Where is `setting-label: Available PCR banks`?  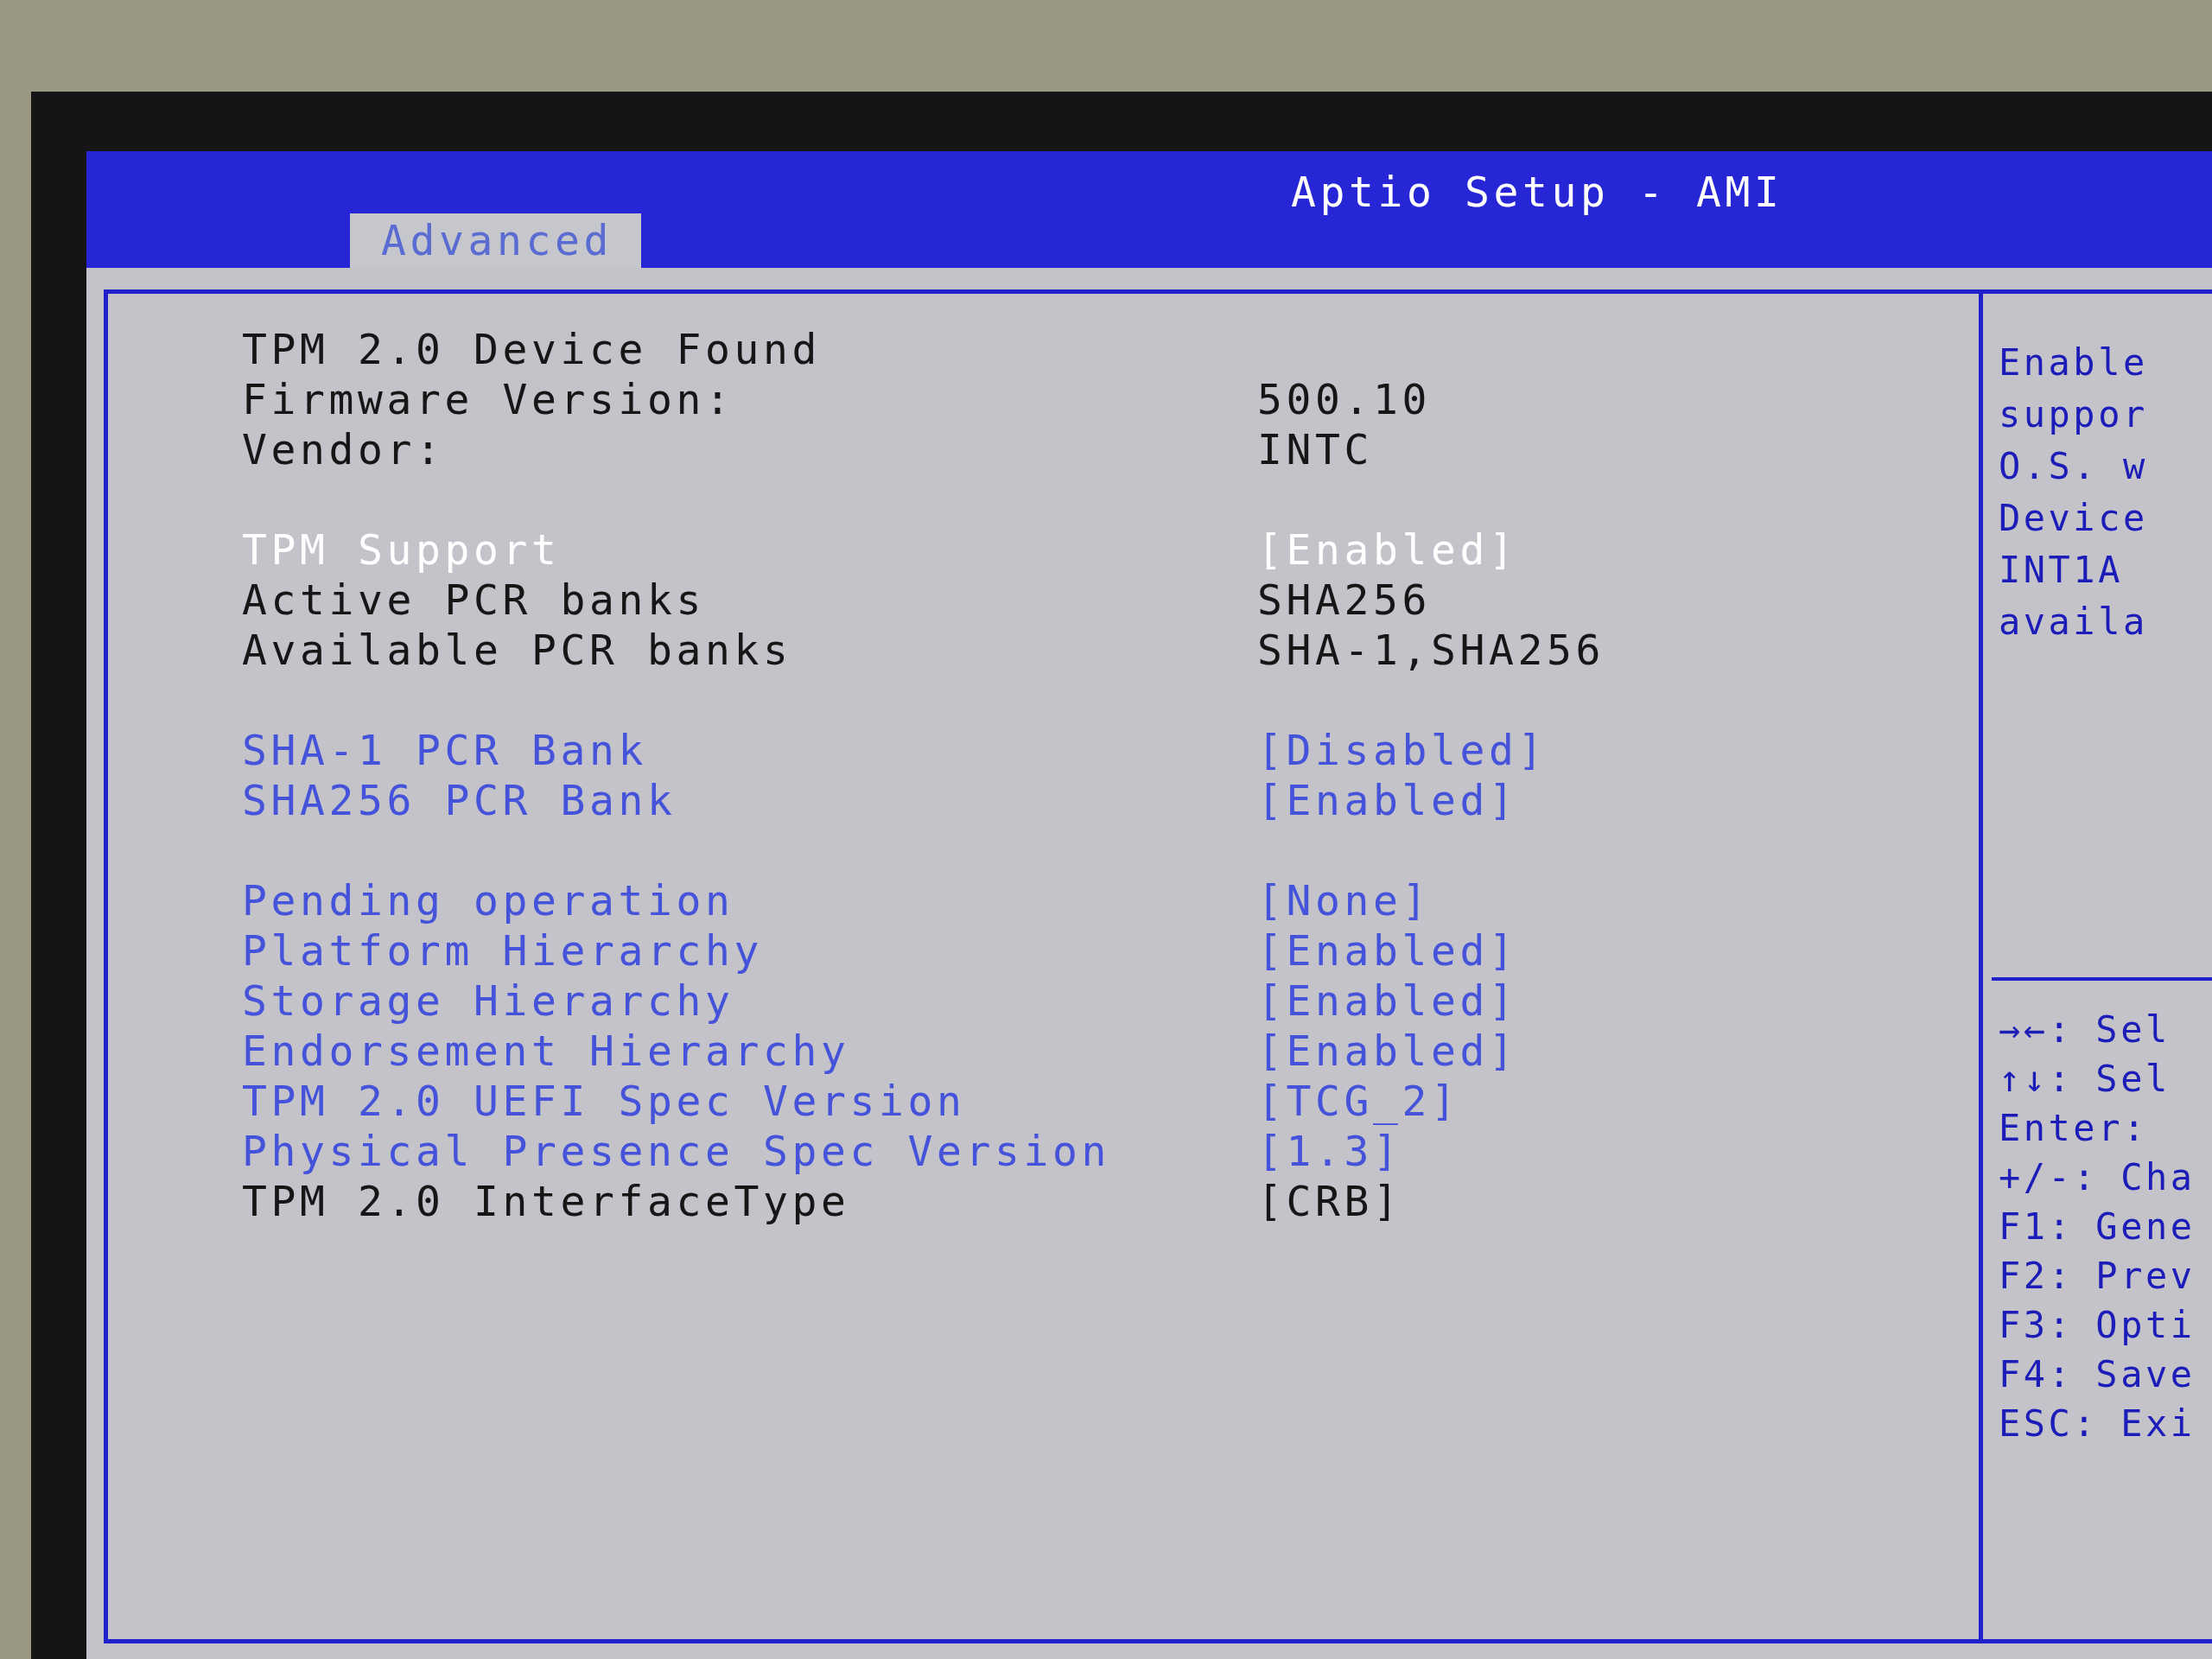
setting-label: Available PCR banks is located at coordinates (517, 650).